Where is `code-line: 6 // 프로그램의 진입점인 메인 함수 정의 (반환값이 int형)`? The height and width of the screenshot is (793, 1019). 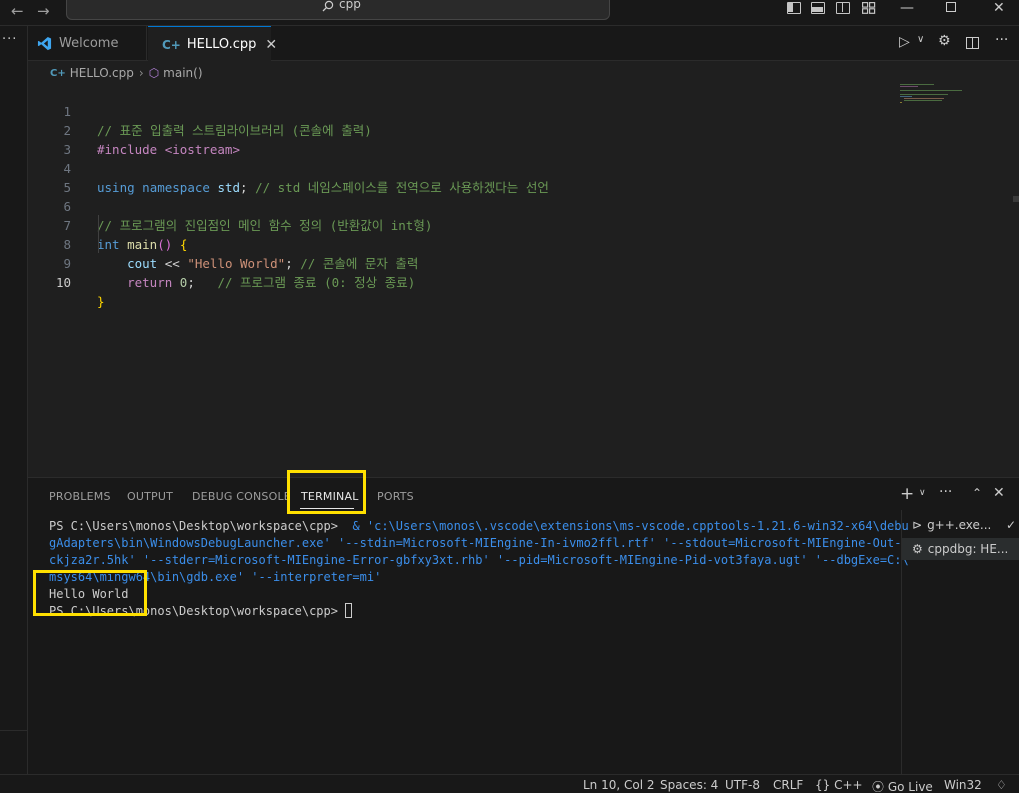 code-line: 6 // 프로그램의 진입점인 메인 함수 정의 (반환값이 int형) is located at coordinates (468, 205).